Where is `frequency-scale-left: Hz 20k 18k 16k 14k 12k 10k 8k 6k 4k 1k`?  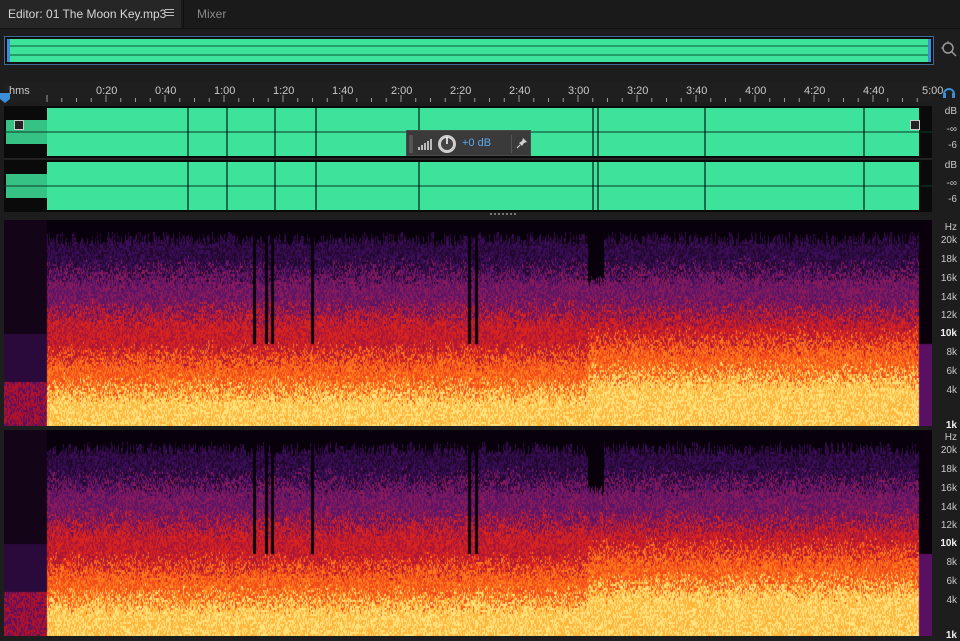
frequency-scale-left: Hz 20k 18k 16k 14k 12k 10k 8k 6k 4k 1k is located at coordinates (948, 325).